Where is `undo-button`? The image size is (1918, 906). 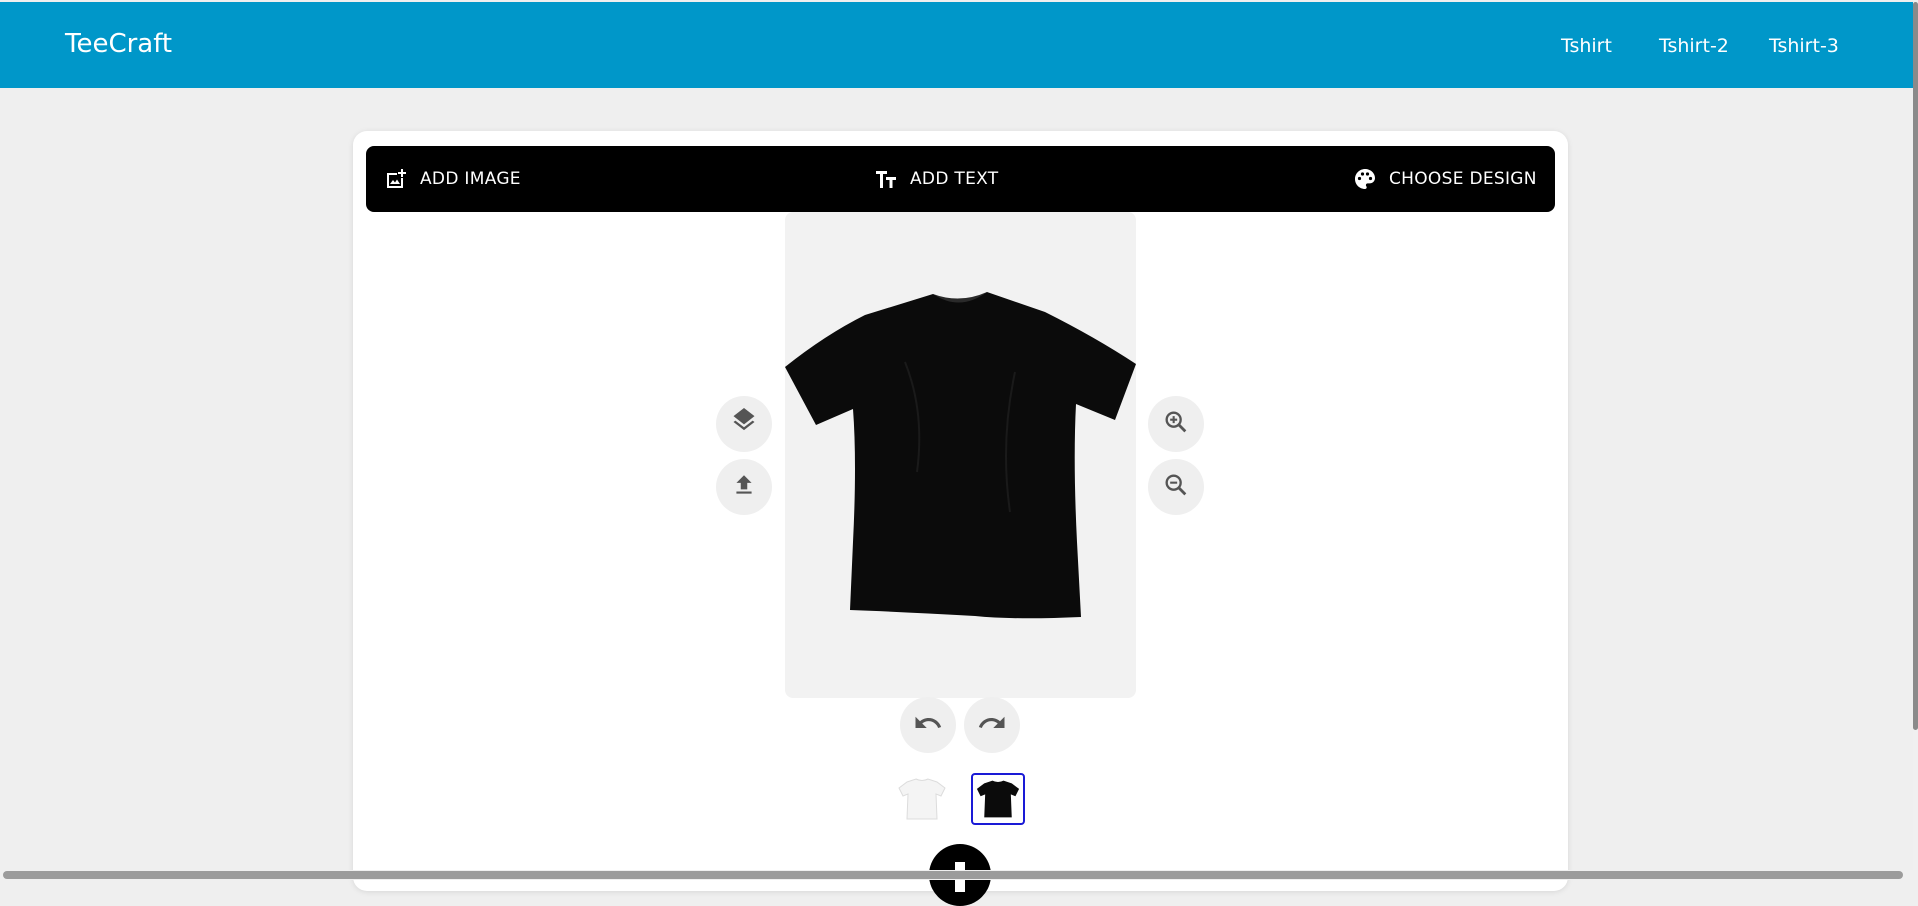
undo-button is located at coordinates (928, 725).